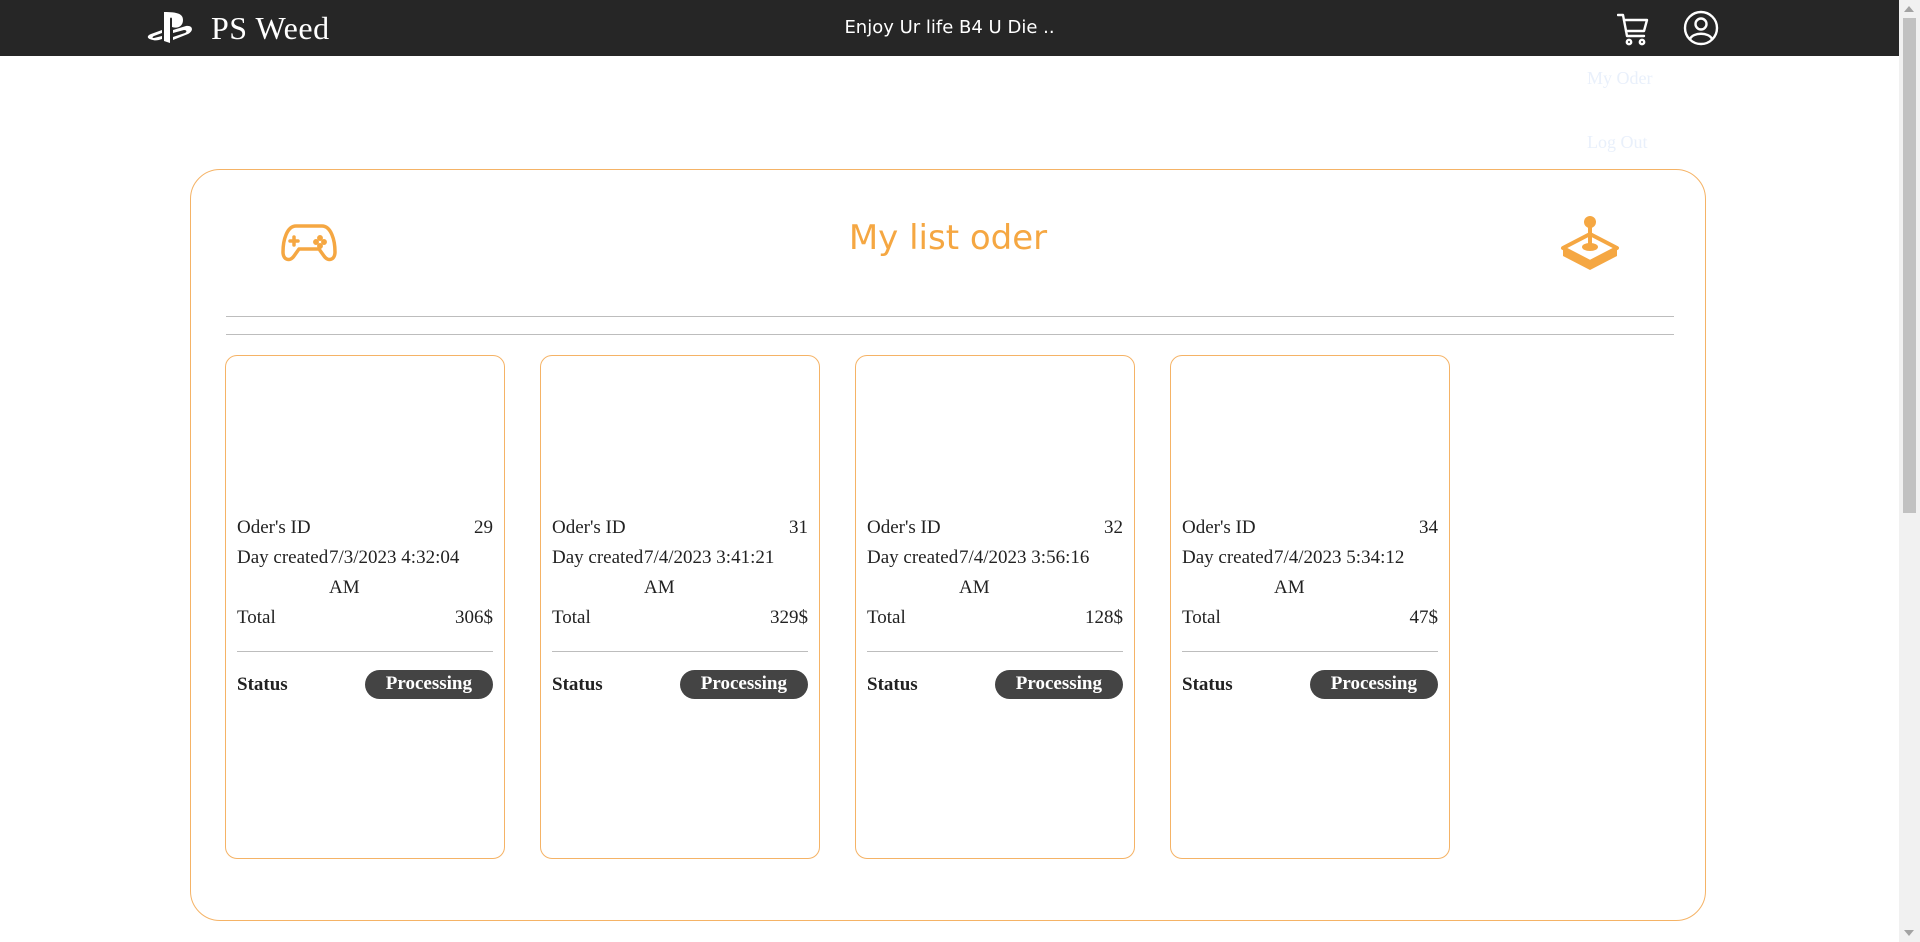 The width and height of the screenshot is (1920, 942). What do you see at coordinates (1024, 572) in the screenshot?
I see `day-created-value: 7/4/2023 3:56:16 AM` at bounding box center [1024, 572].